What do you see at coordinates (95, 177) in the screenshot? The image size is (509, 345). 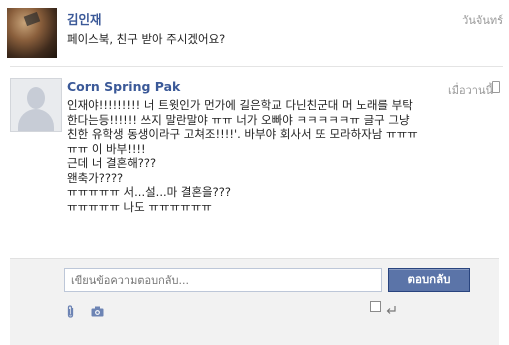 I see `message-line: 왠축가????` at bounding box center [95, 177].